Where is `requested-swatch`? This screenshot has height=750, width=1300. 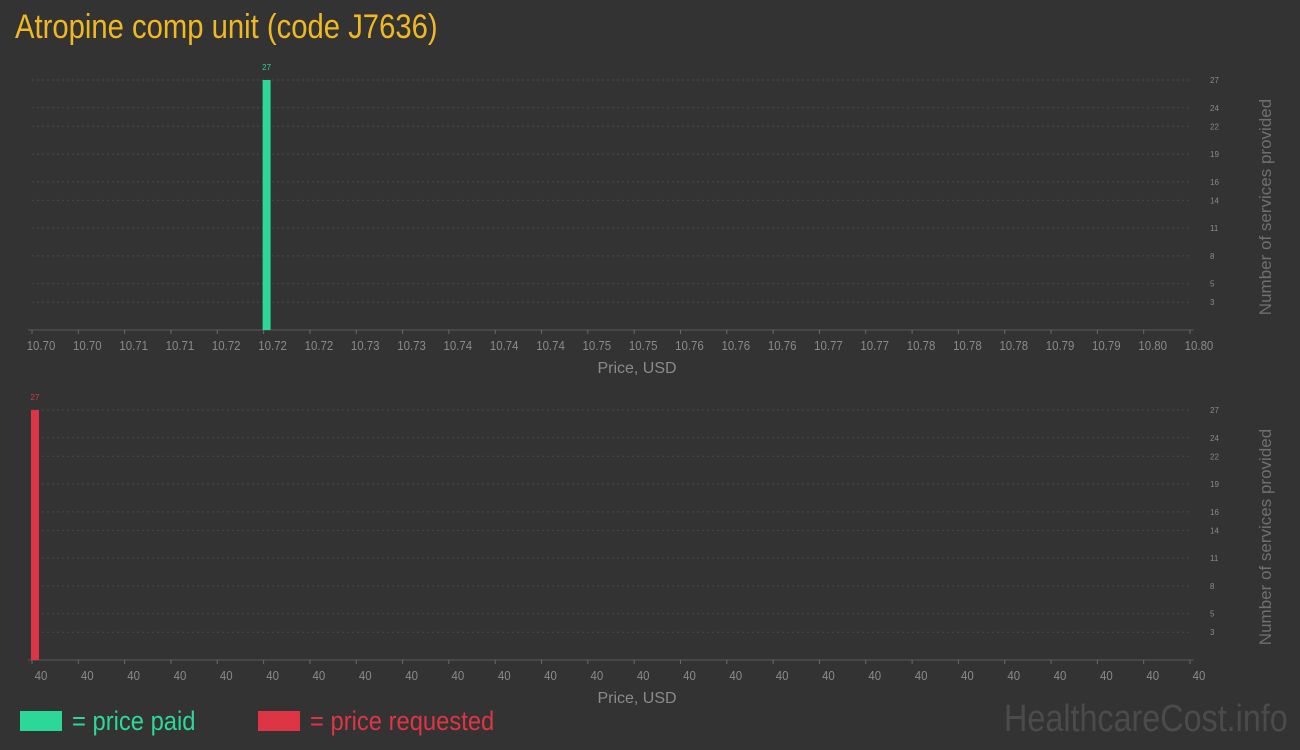
requested-swatch is located at coordinates (279, 721).